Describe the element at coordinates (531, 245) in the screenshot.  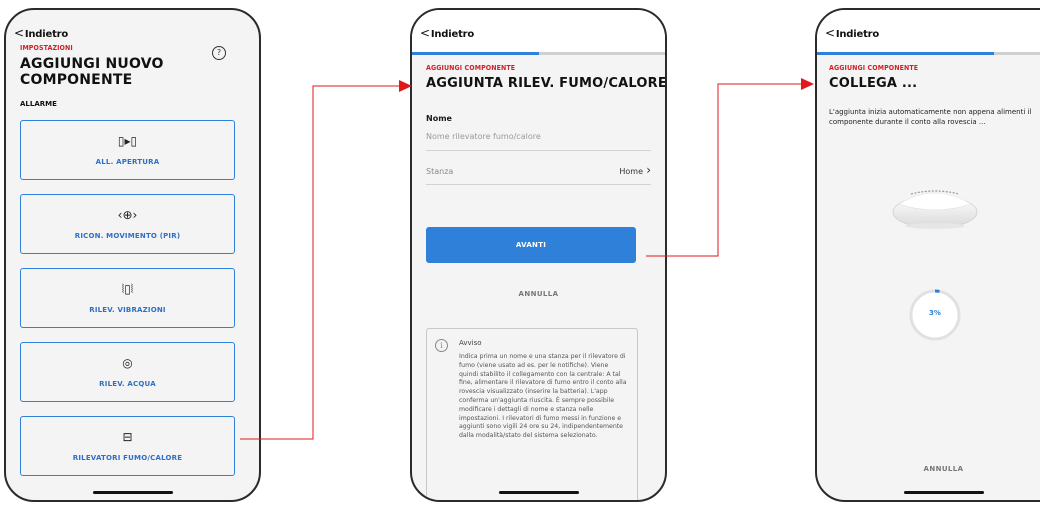
I see `next-button: AVANTI` at that location.